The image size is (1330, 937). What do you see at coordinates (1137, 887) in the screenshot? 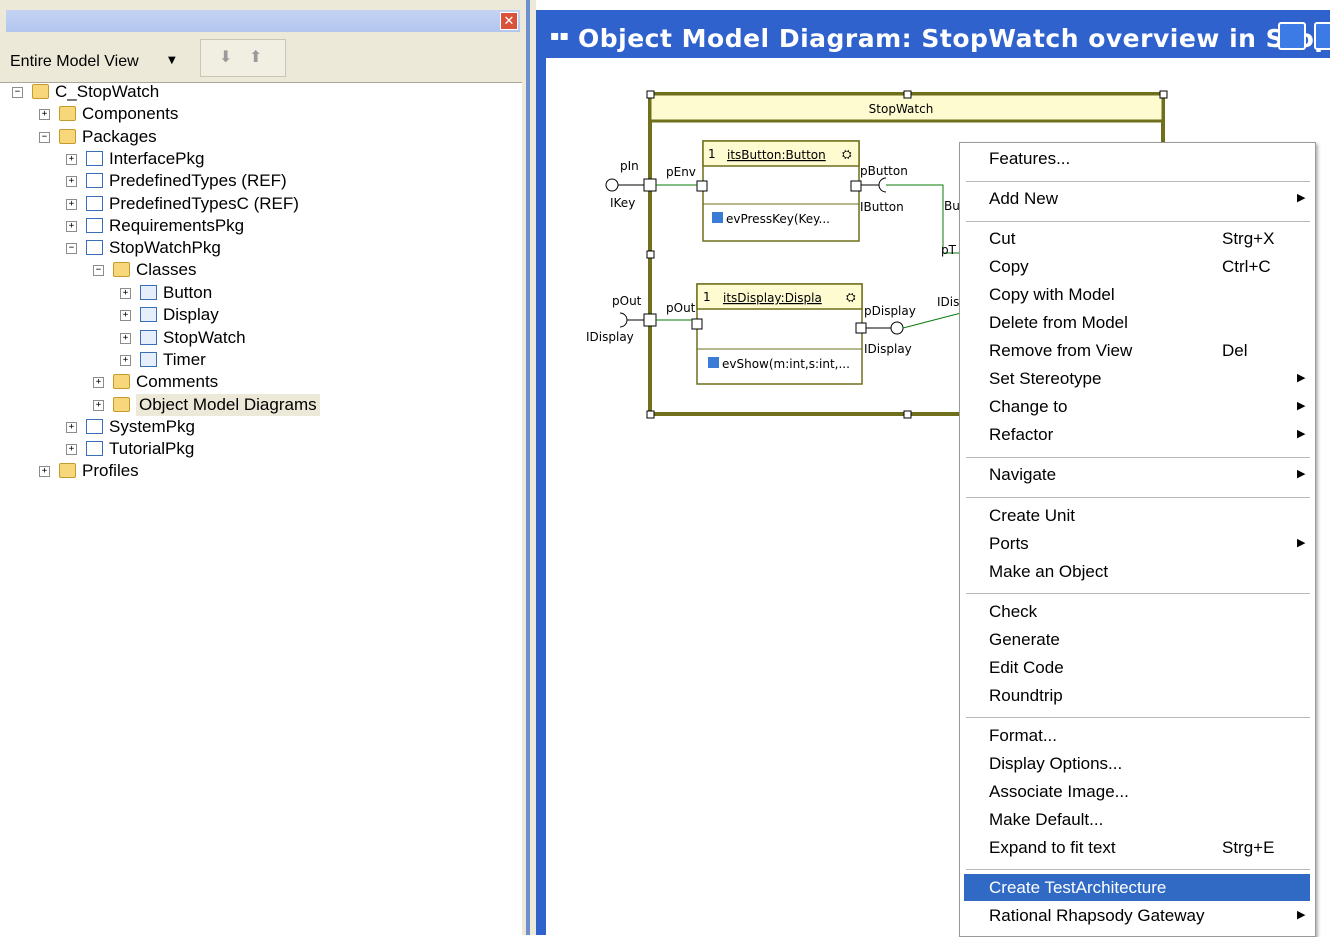
I see `menu-item-create-testarchitecture: Create TestArchitecture` at bounding box center [1137, 887].